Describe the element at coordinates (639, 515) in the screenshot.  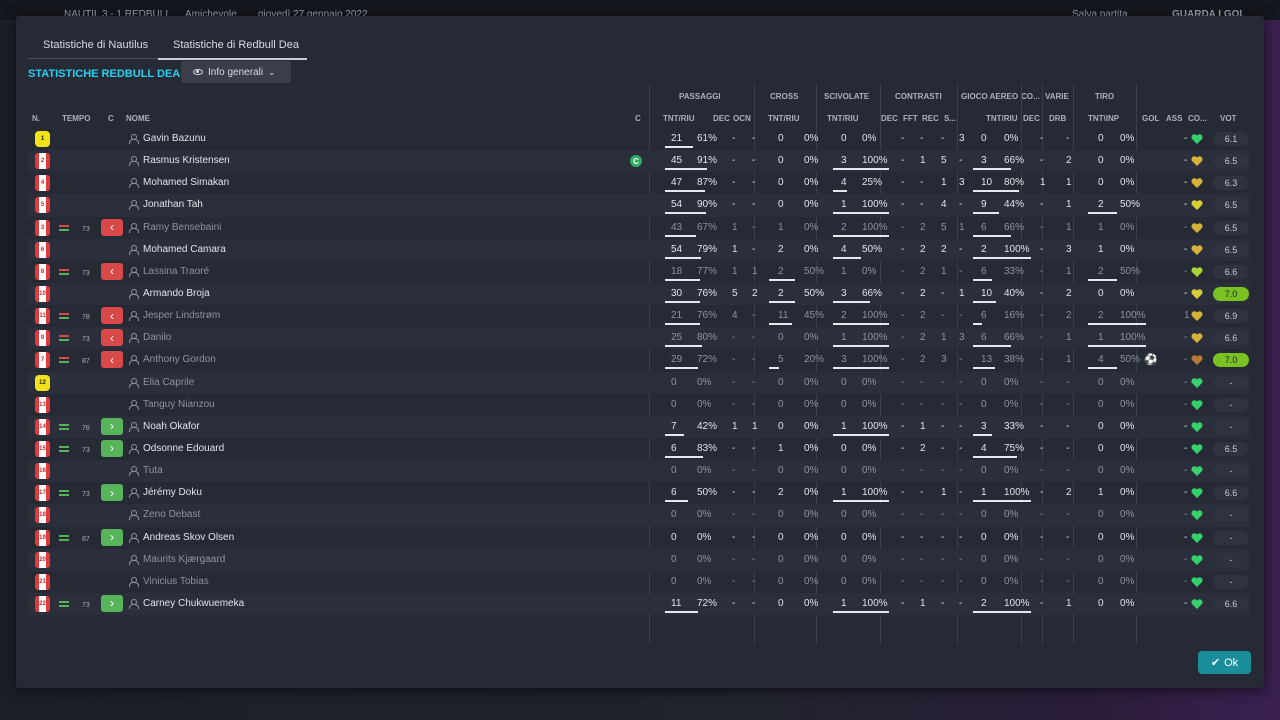
I see `table-row: 18 Zeno Debast 0 0% - - 0 0% 0 0% - - - - 0 0% - - 0 0% - -` at that location.